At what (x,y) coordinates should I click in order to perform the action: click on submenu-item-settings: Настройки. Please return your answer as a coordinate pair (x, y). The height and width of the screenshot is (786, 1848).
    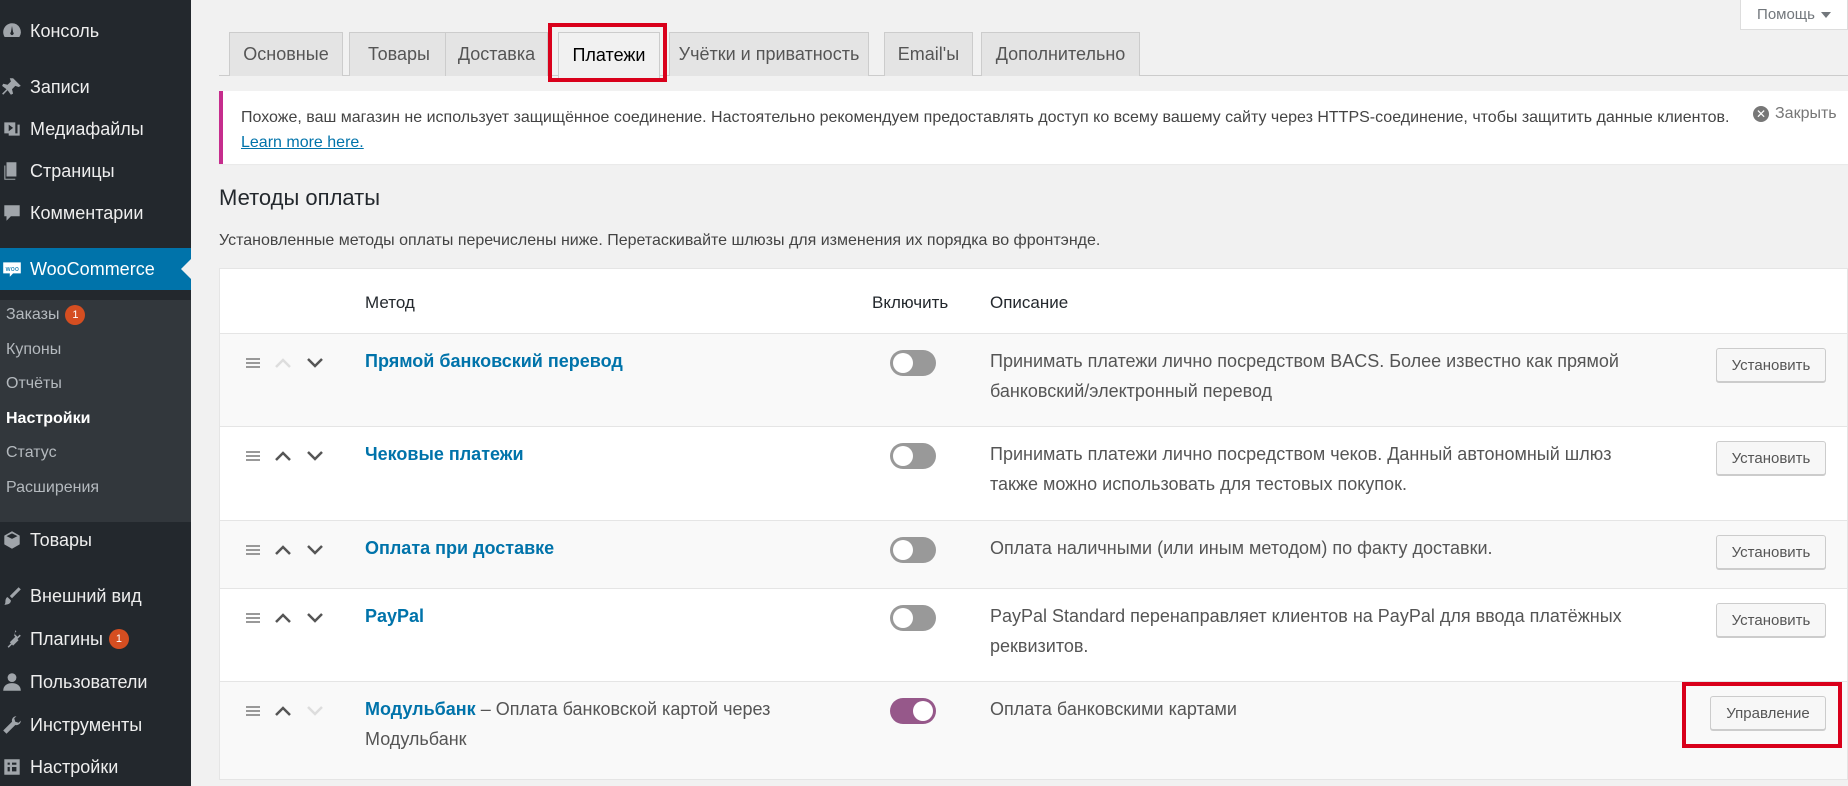
    Looking at the image, I should click on (48, 419).